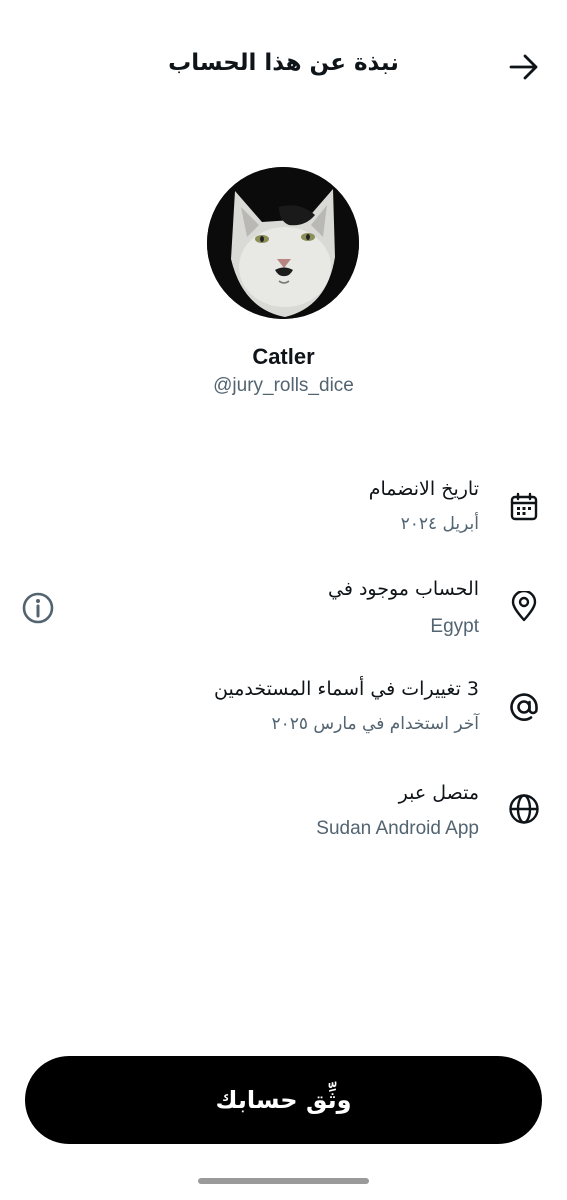 The height and width of the screenshot is (1200, 567). I want to click on join-date-title: تاريخ الانضمام, so click(423, 489).